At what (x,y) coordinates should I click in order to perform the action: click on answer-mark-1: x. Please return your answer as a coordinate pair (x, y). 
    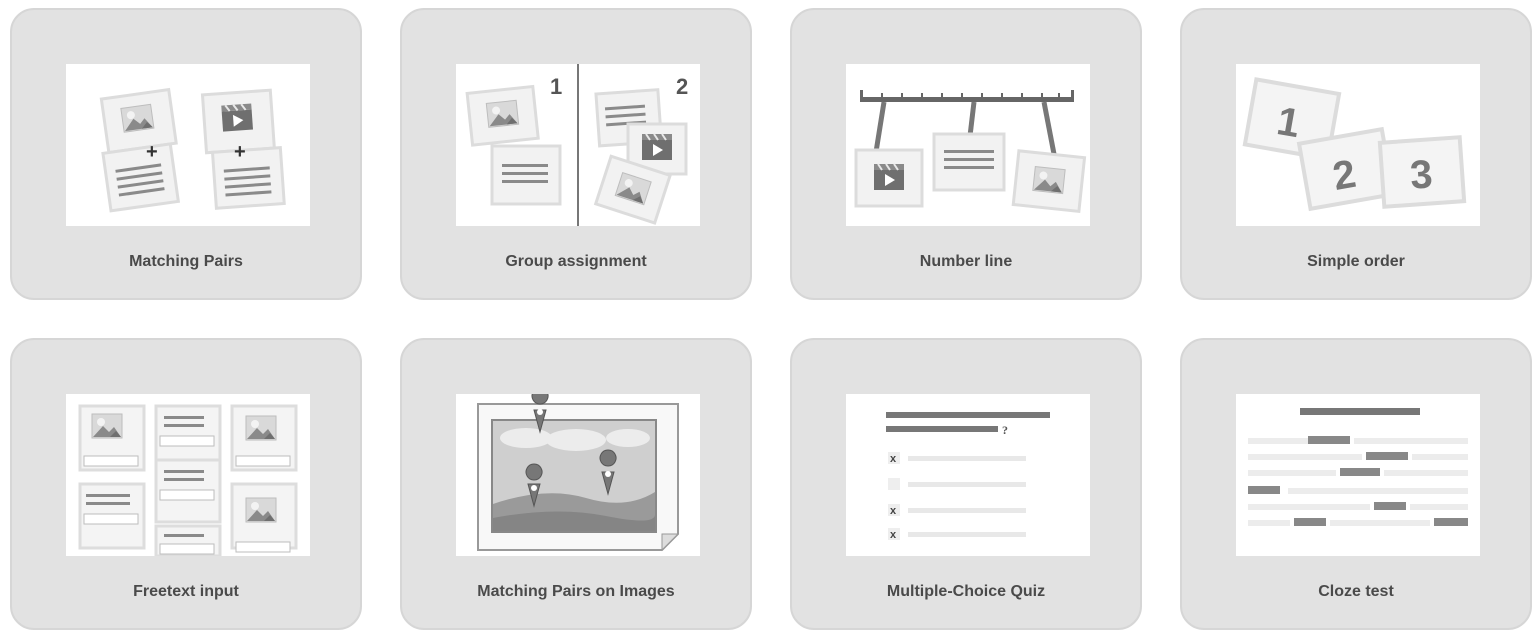
    Looking at the image, I should click on (893, 459).